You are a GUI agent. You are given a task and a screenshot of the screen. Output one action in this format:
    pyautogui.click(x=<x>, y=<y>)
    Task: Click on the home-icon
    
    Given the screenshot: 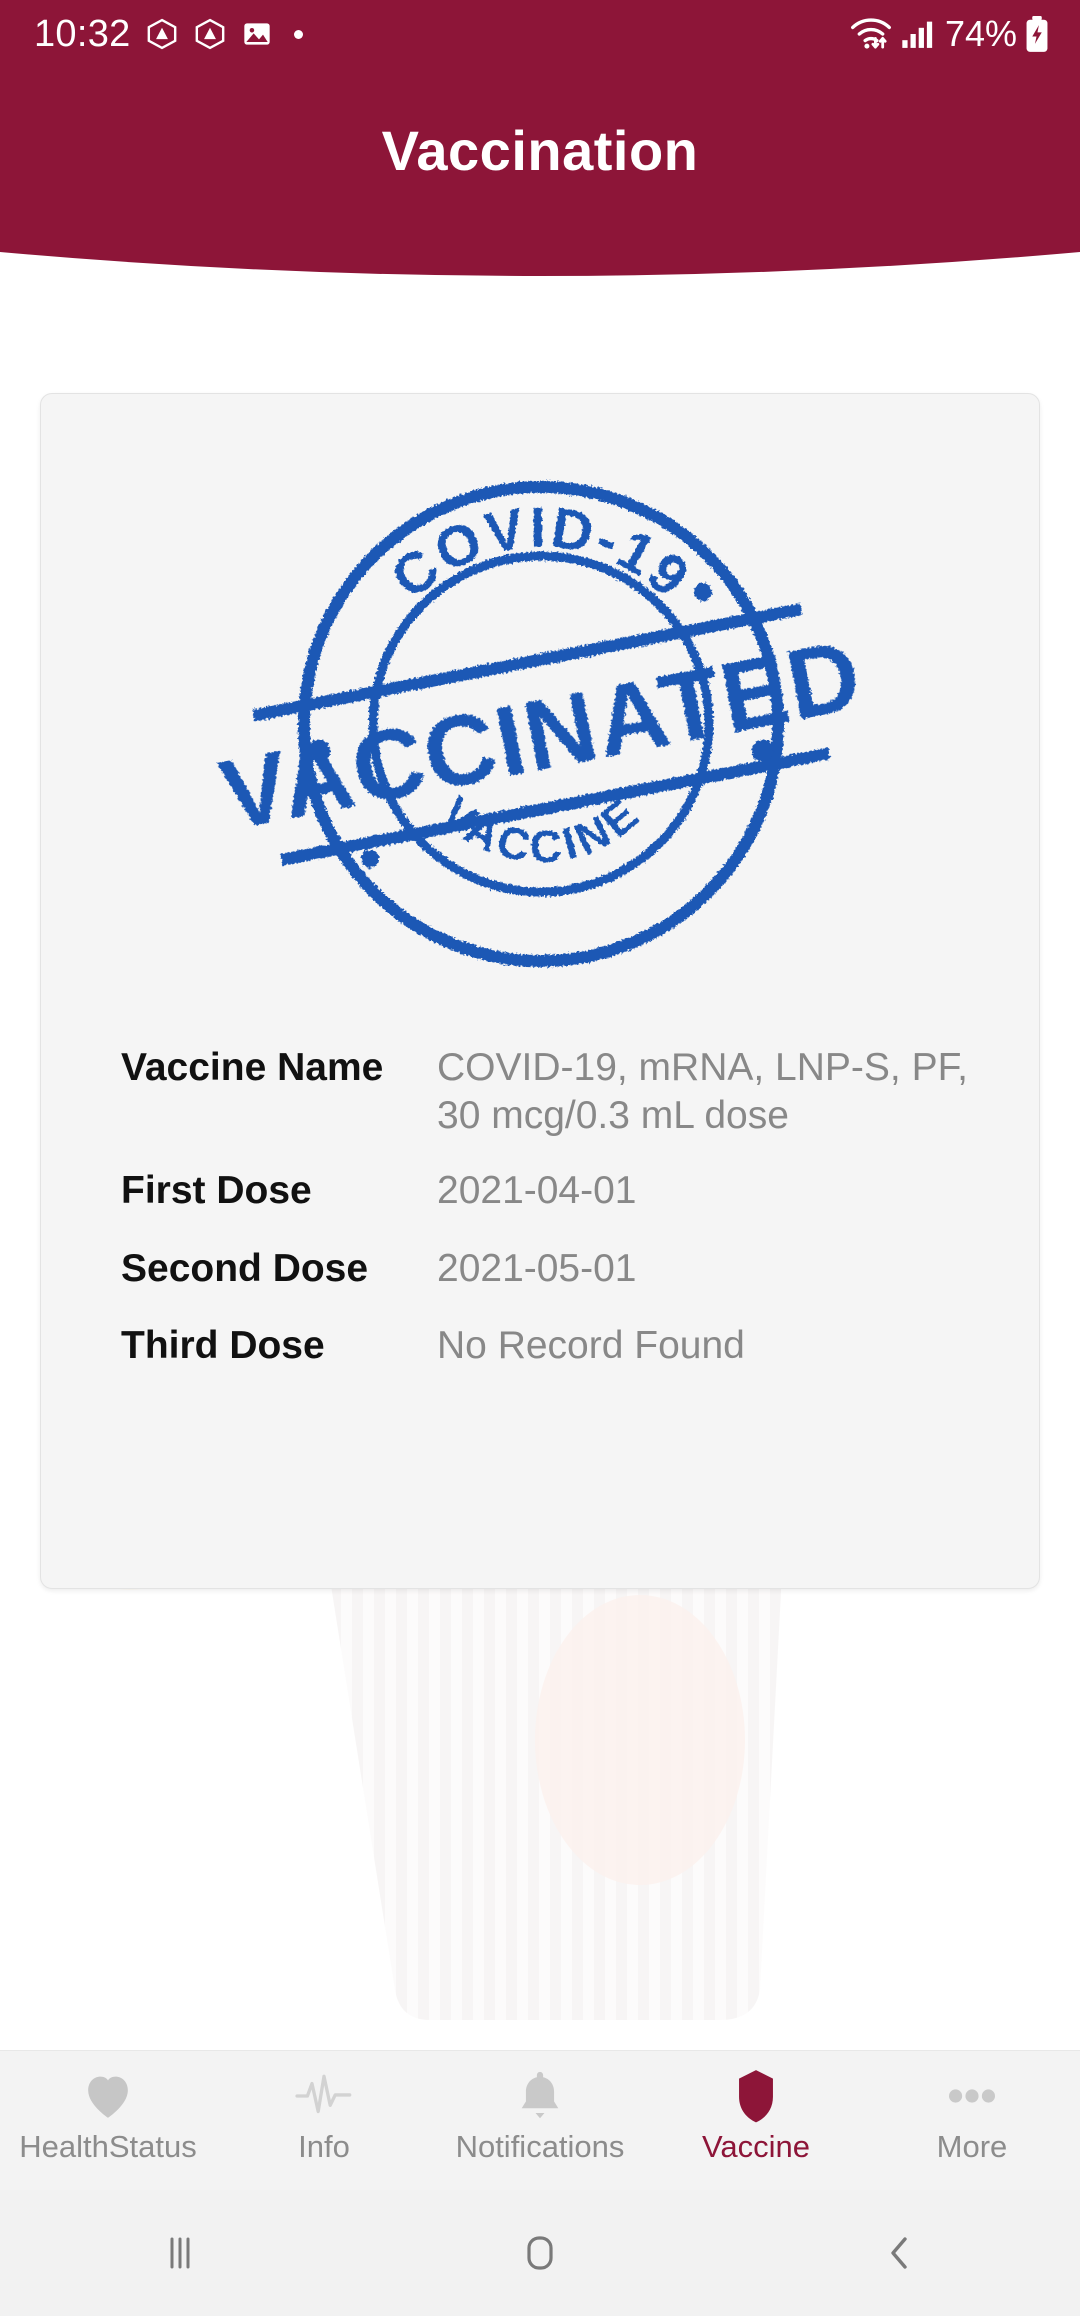 What is the action you would take?
    pyautogui.click(x=540, y=2253)
    